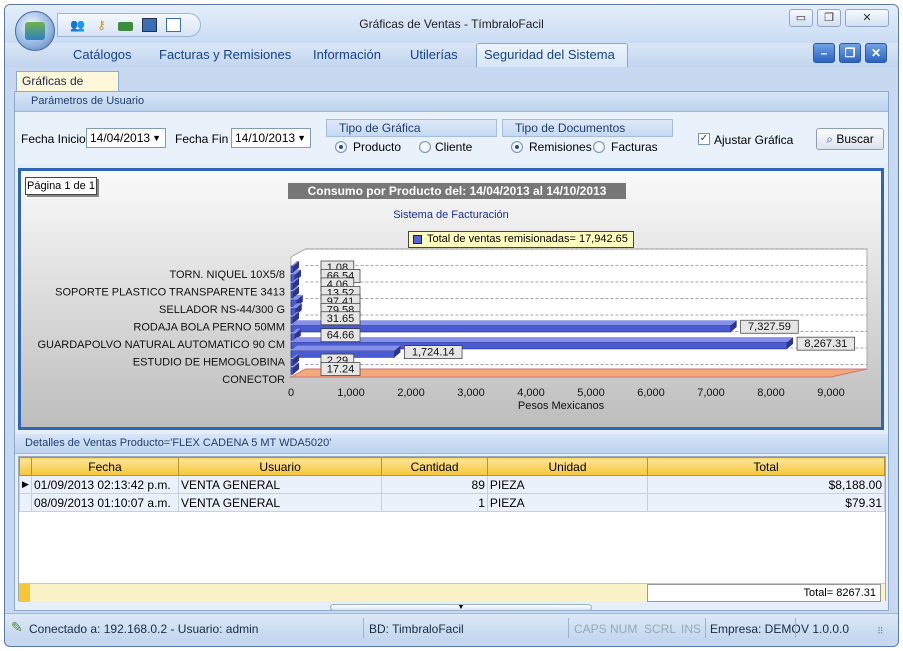  I want to click on tipo-grafica-group: Tipo de Gráfica, so click(411, 128).